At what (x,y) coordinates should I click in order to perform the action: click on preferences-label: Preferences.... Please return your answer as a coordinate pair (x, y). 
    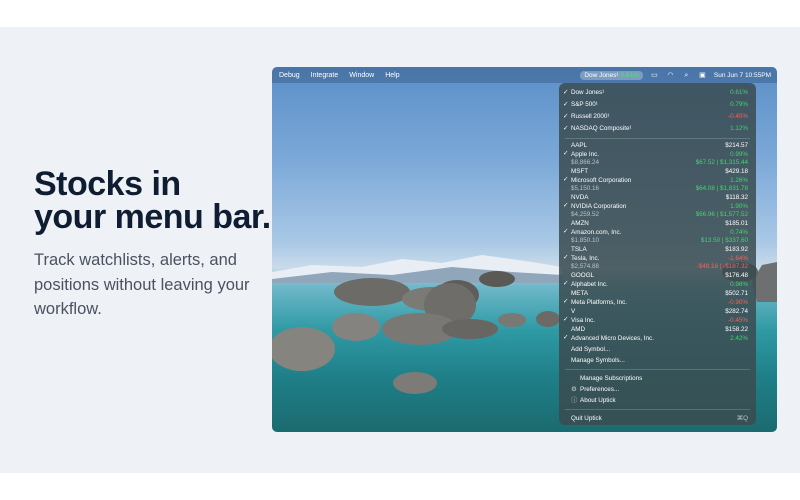
    Looking at the image, I should click on (600, 389).